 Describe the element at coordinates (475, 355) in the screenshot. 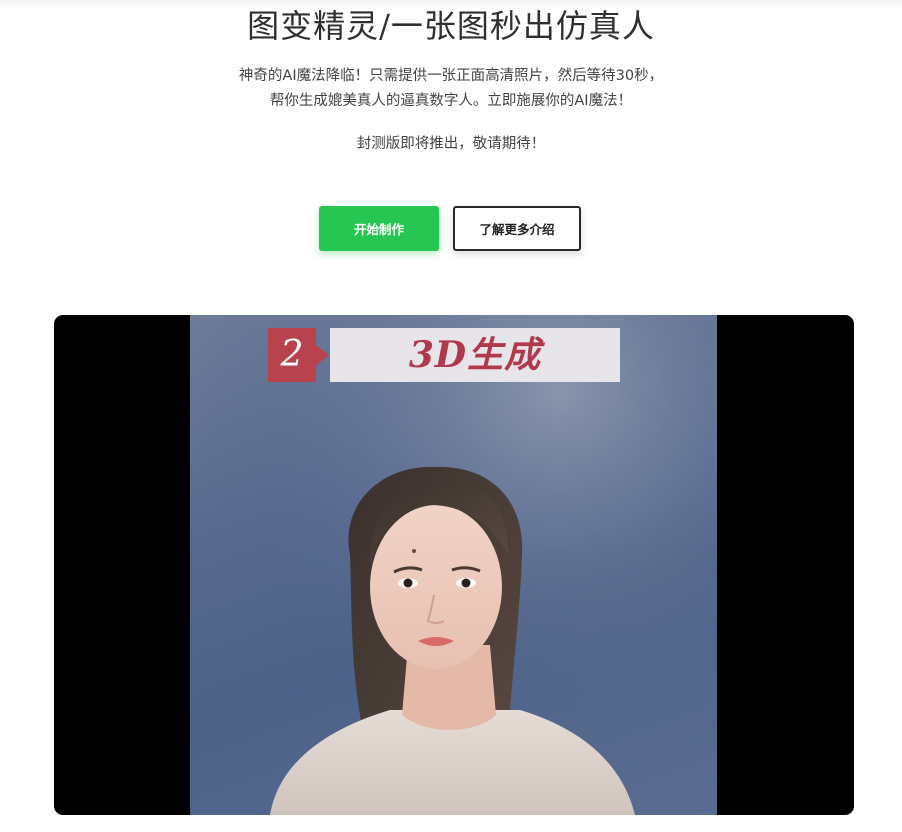

I see `caption-text: 3D生成` at that location.